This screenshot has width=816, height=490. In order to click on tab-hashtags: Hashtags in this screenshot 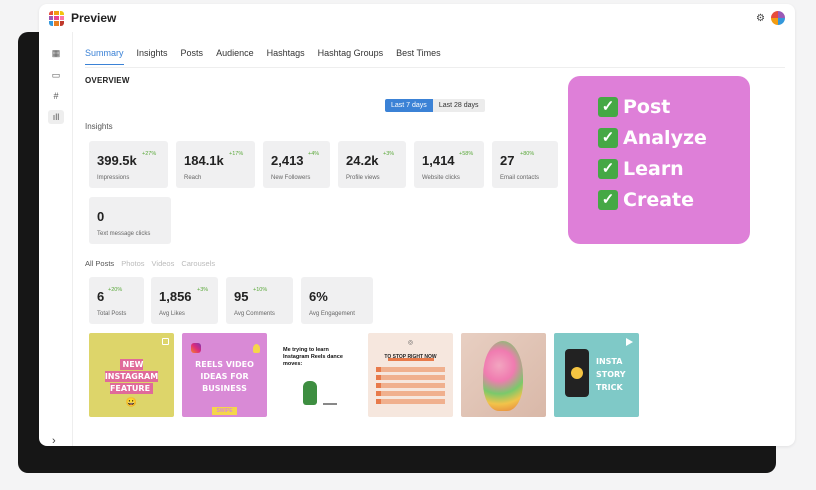, I will do `click(286, 56)`.